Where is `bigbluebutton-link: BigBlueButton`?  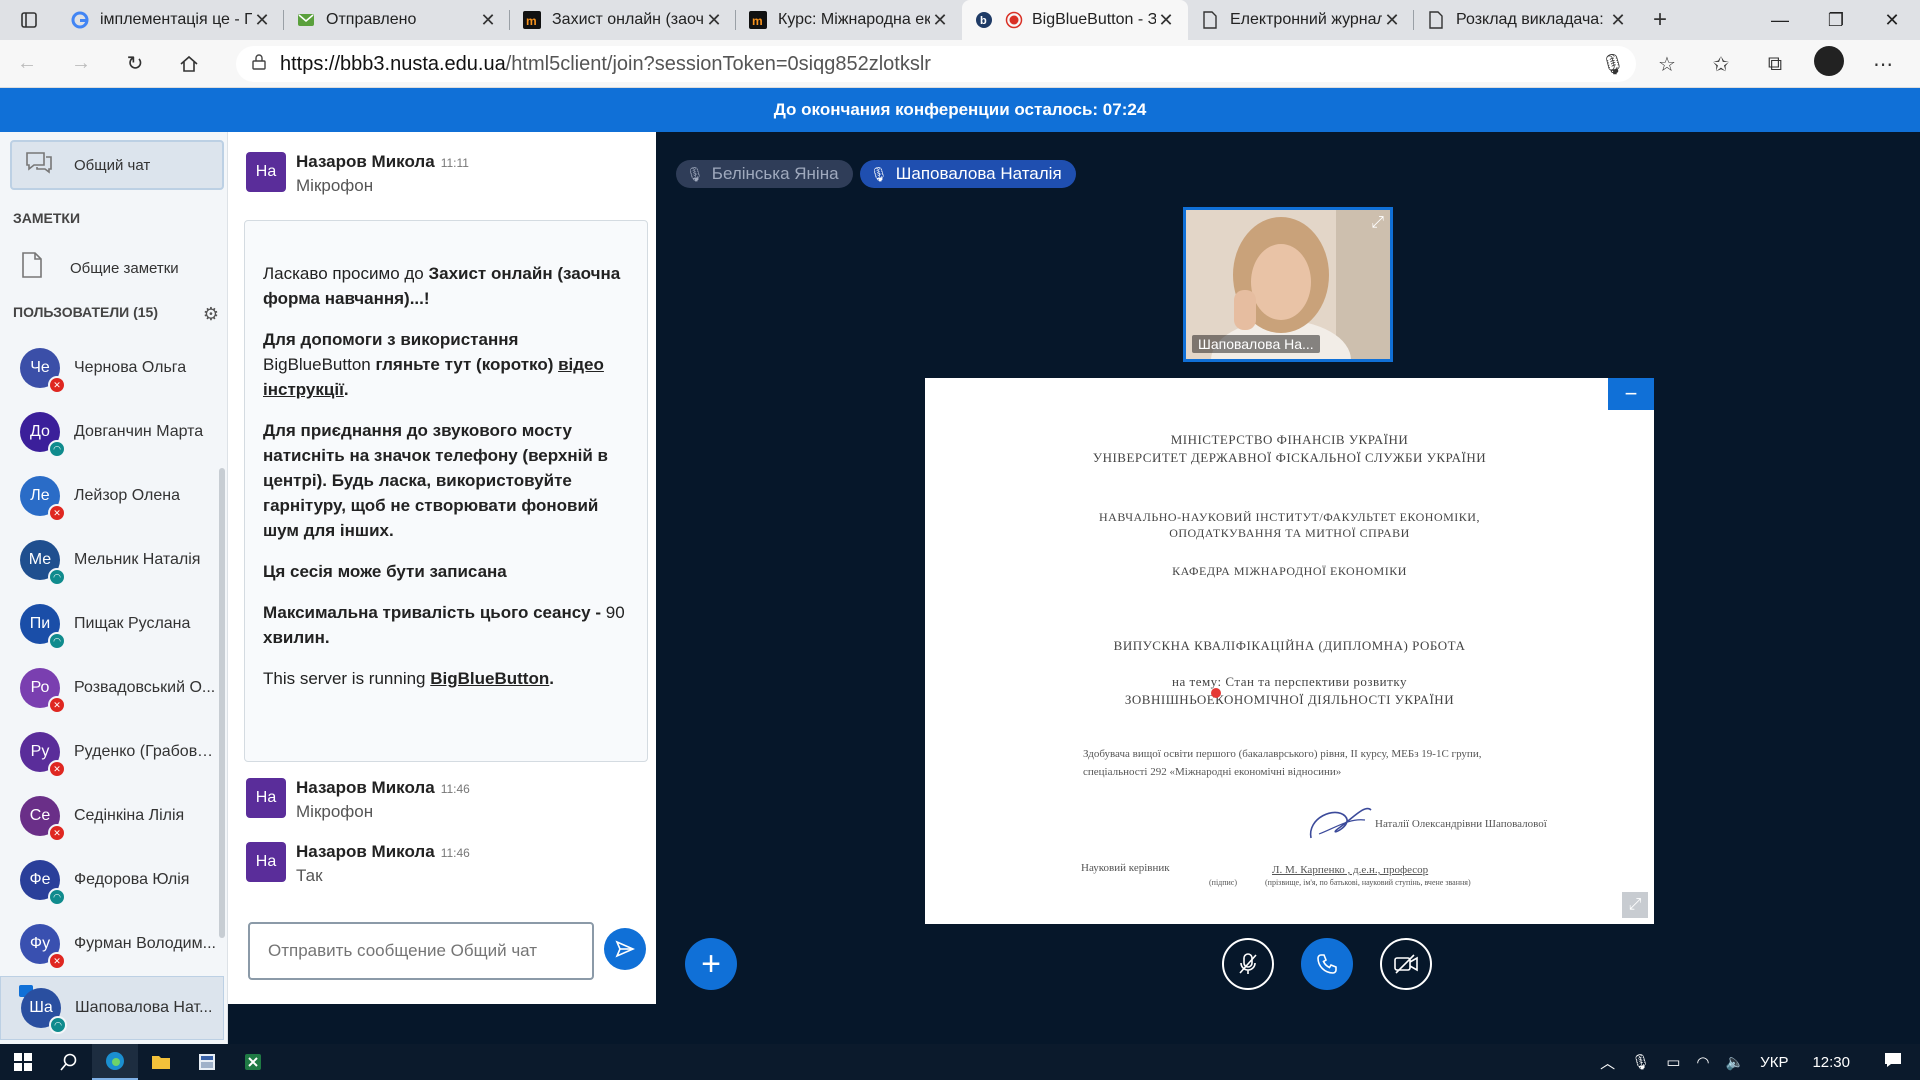 bigbluebutton-link: BigBlueButton is located at coordinates (489, 678).